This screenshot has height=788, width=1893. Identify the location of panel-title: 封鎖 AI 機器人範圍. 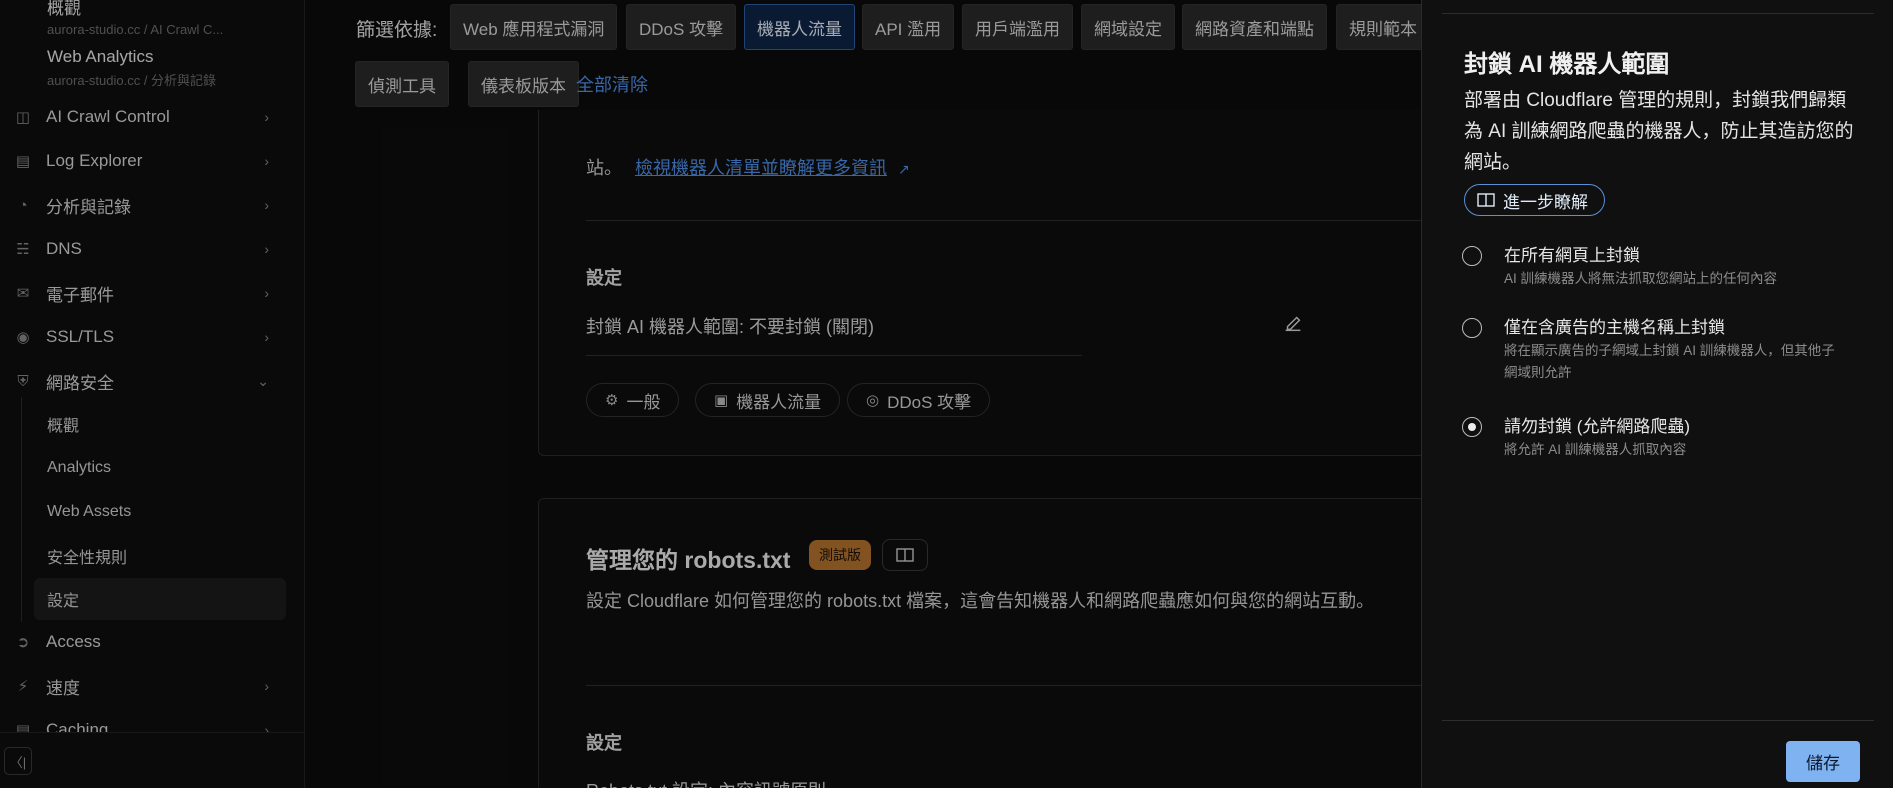
(1567, 64).